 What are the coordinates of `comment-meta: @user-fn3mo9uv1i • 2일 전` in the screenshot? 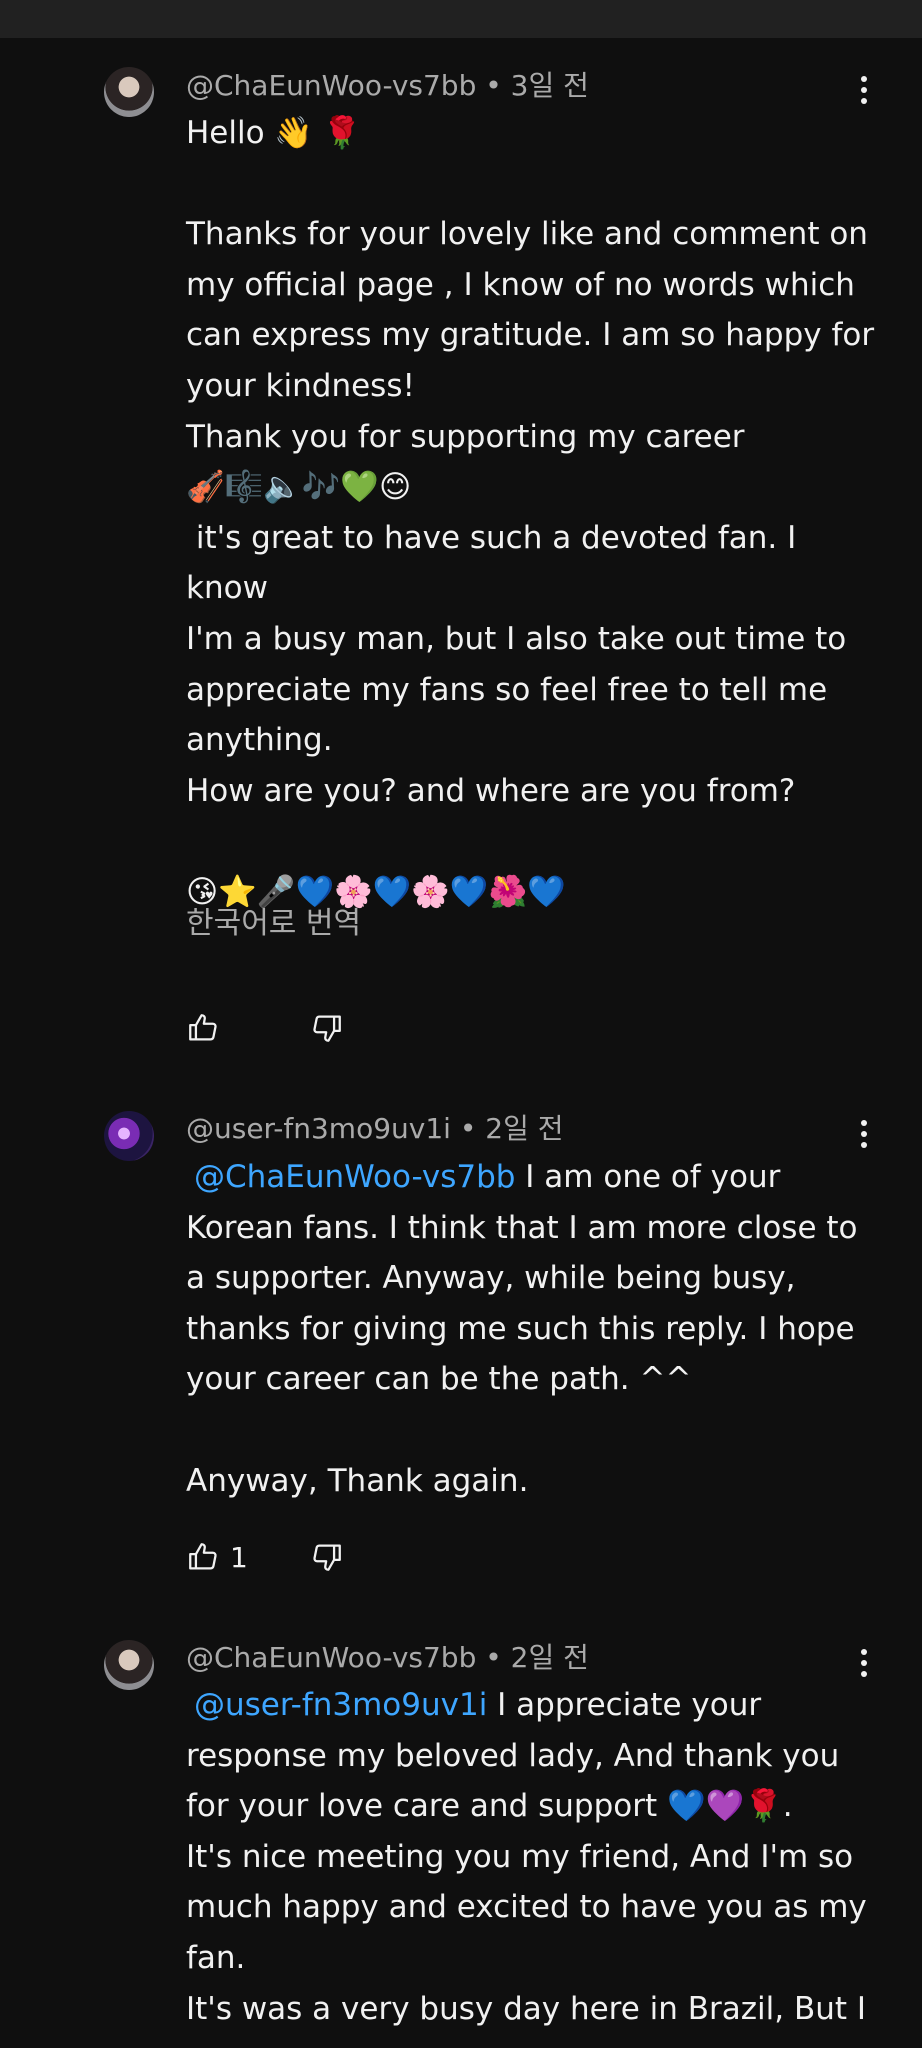 It's located at (375, 1129).